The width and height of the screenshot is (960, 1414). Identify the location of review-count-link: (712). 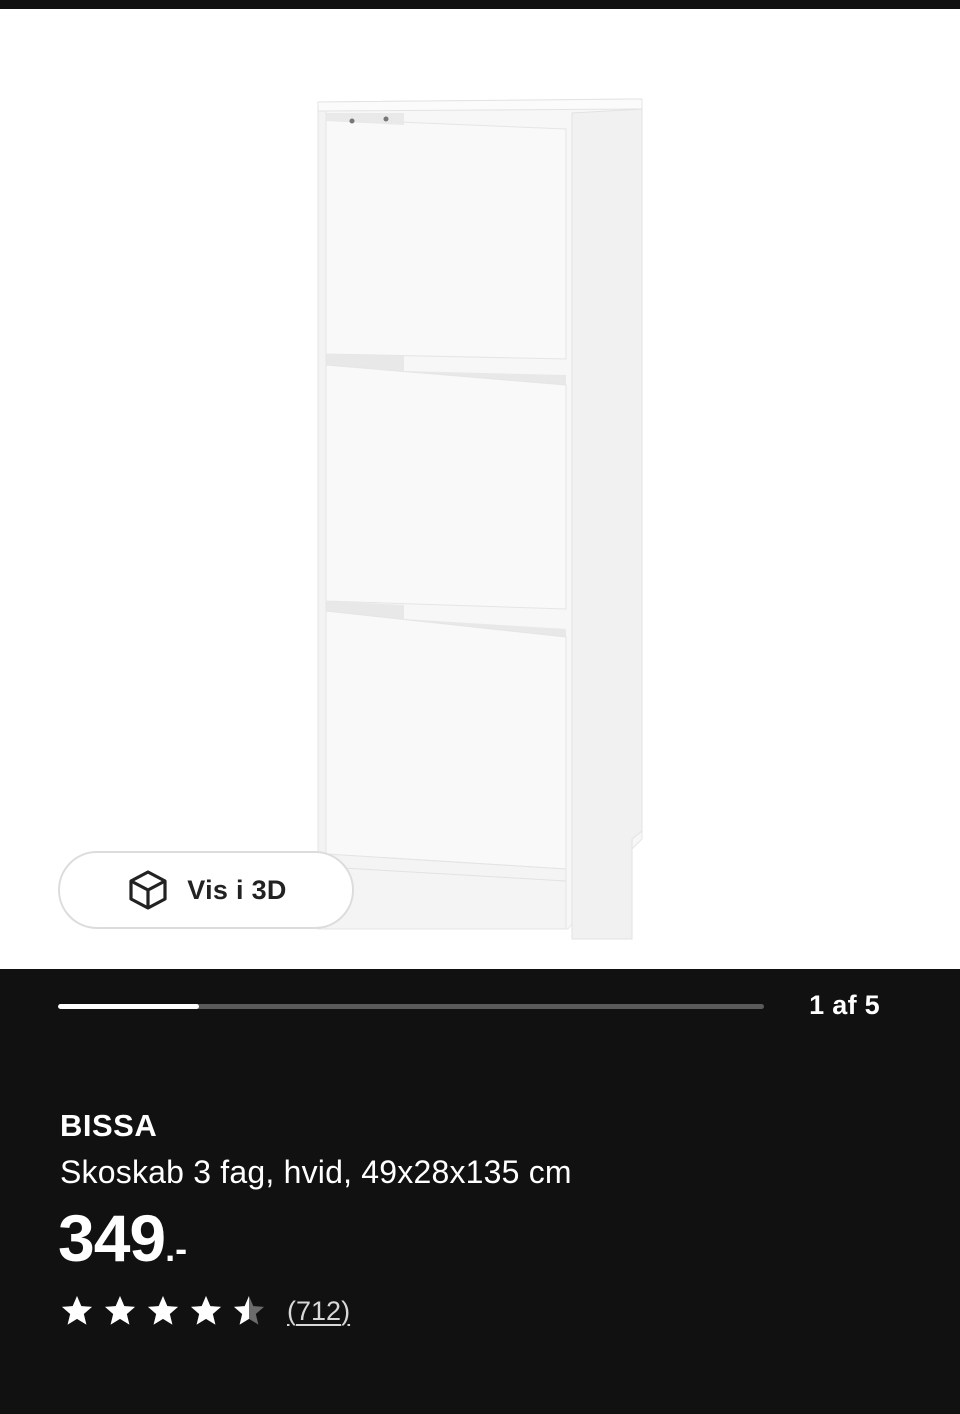
(318, 1311).